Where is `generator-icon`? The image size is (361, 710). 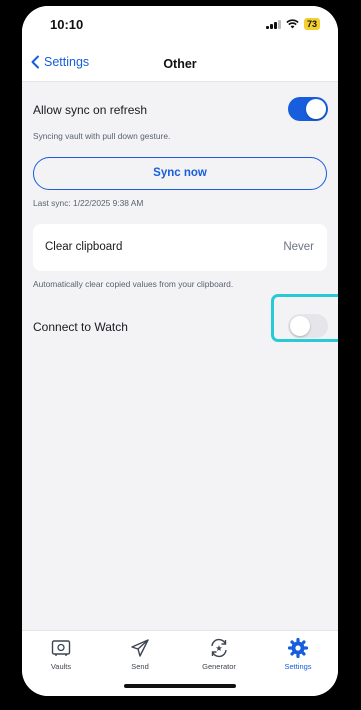 generator-icon is located at coordinates (219, 648).